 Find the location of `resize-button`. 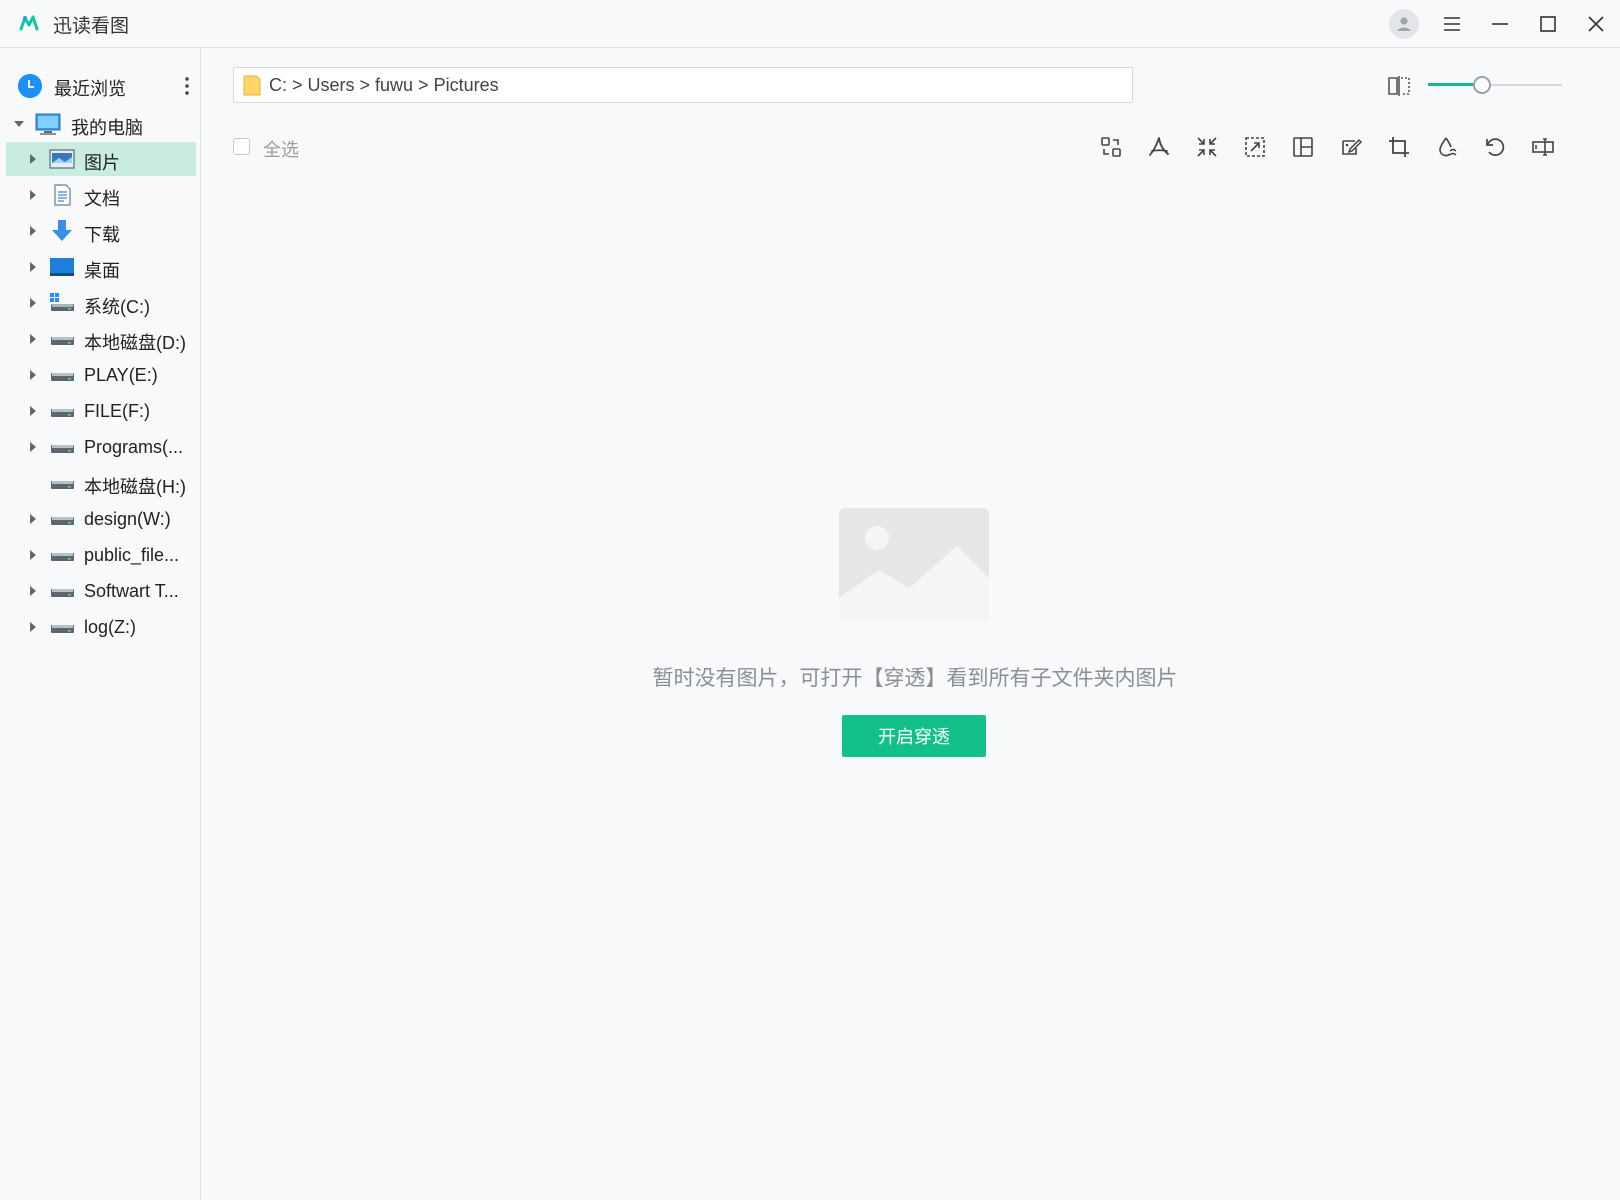

resize-button is located at coordinates (1255, 147).